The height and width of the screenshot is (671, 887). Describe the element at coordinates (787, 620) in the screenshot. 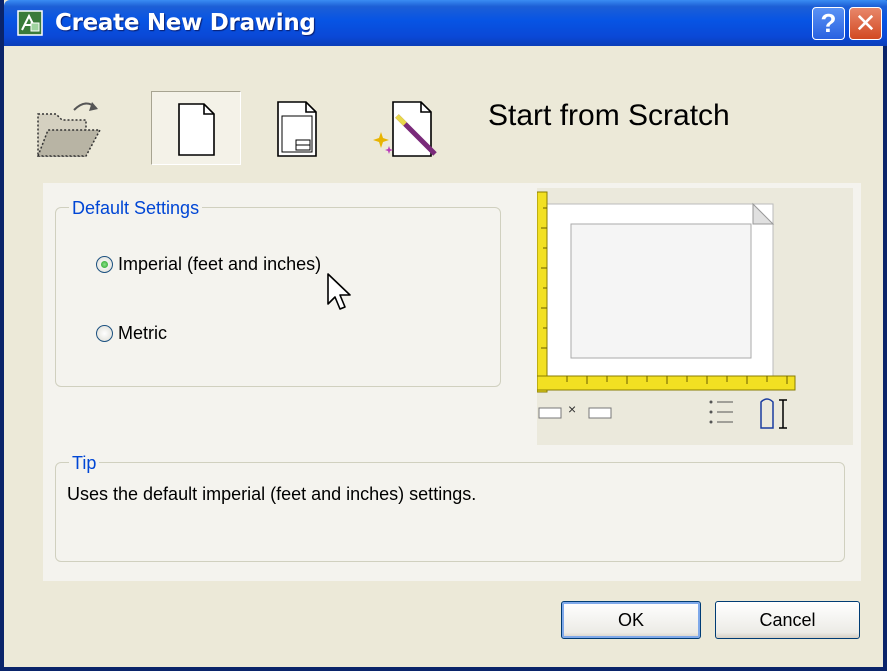

I see `cancel-button: Cancel` at that location.